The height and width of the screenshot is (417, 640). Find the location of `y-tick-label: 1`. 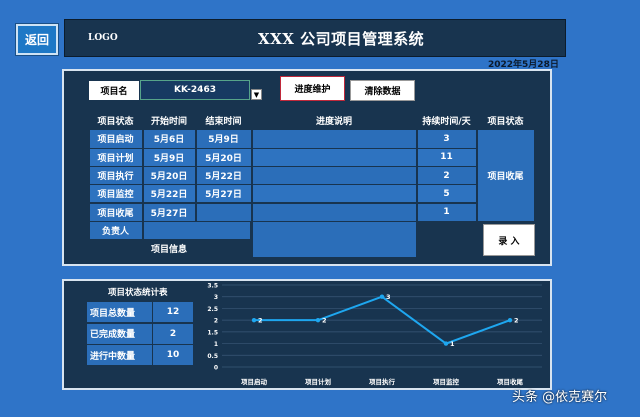

y-tick-label: 1 is located at coordinates (216, 344).